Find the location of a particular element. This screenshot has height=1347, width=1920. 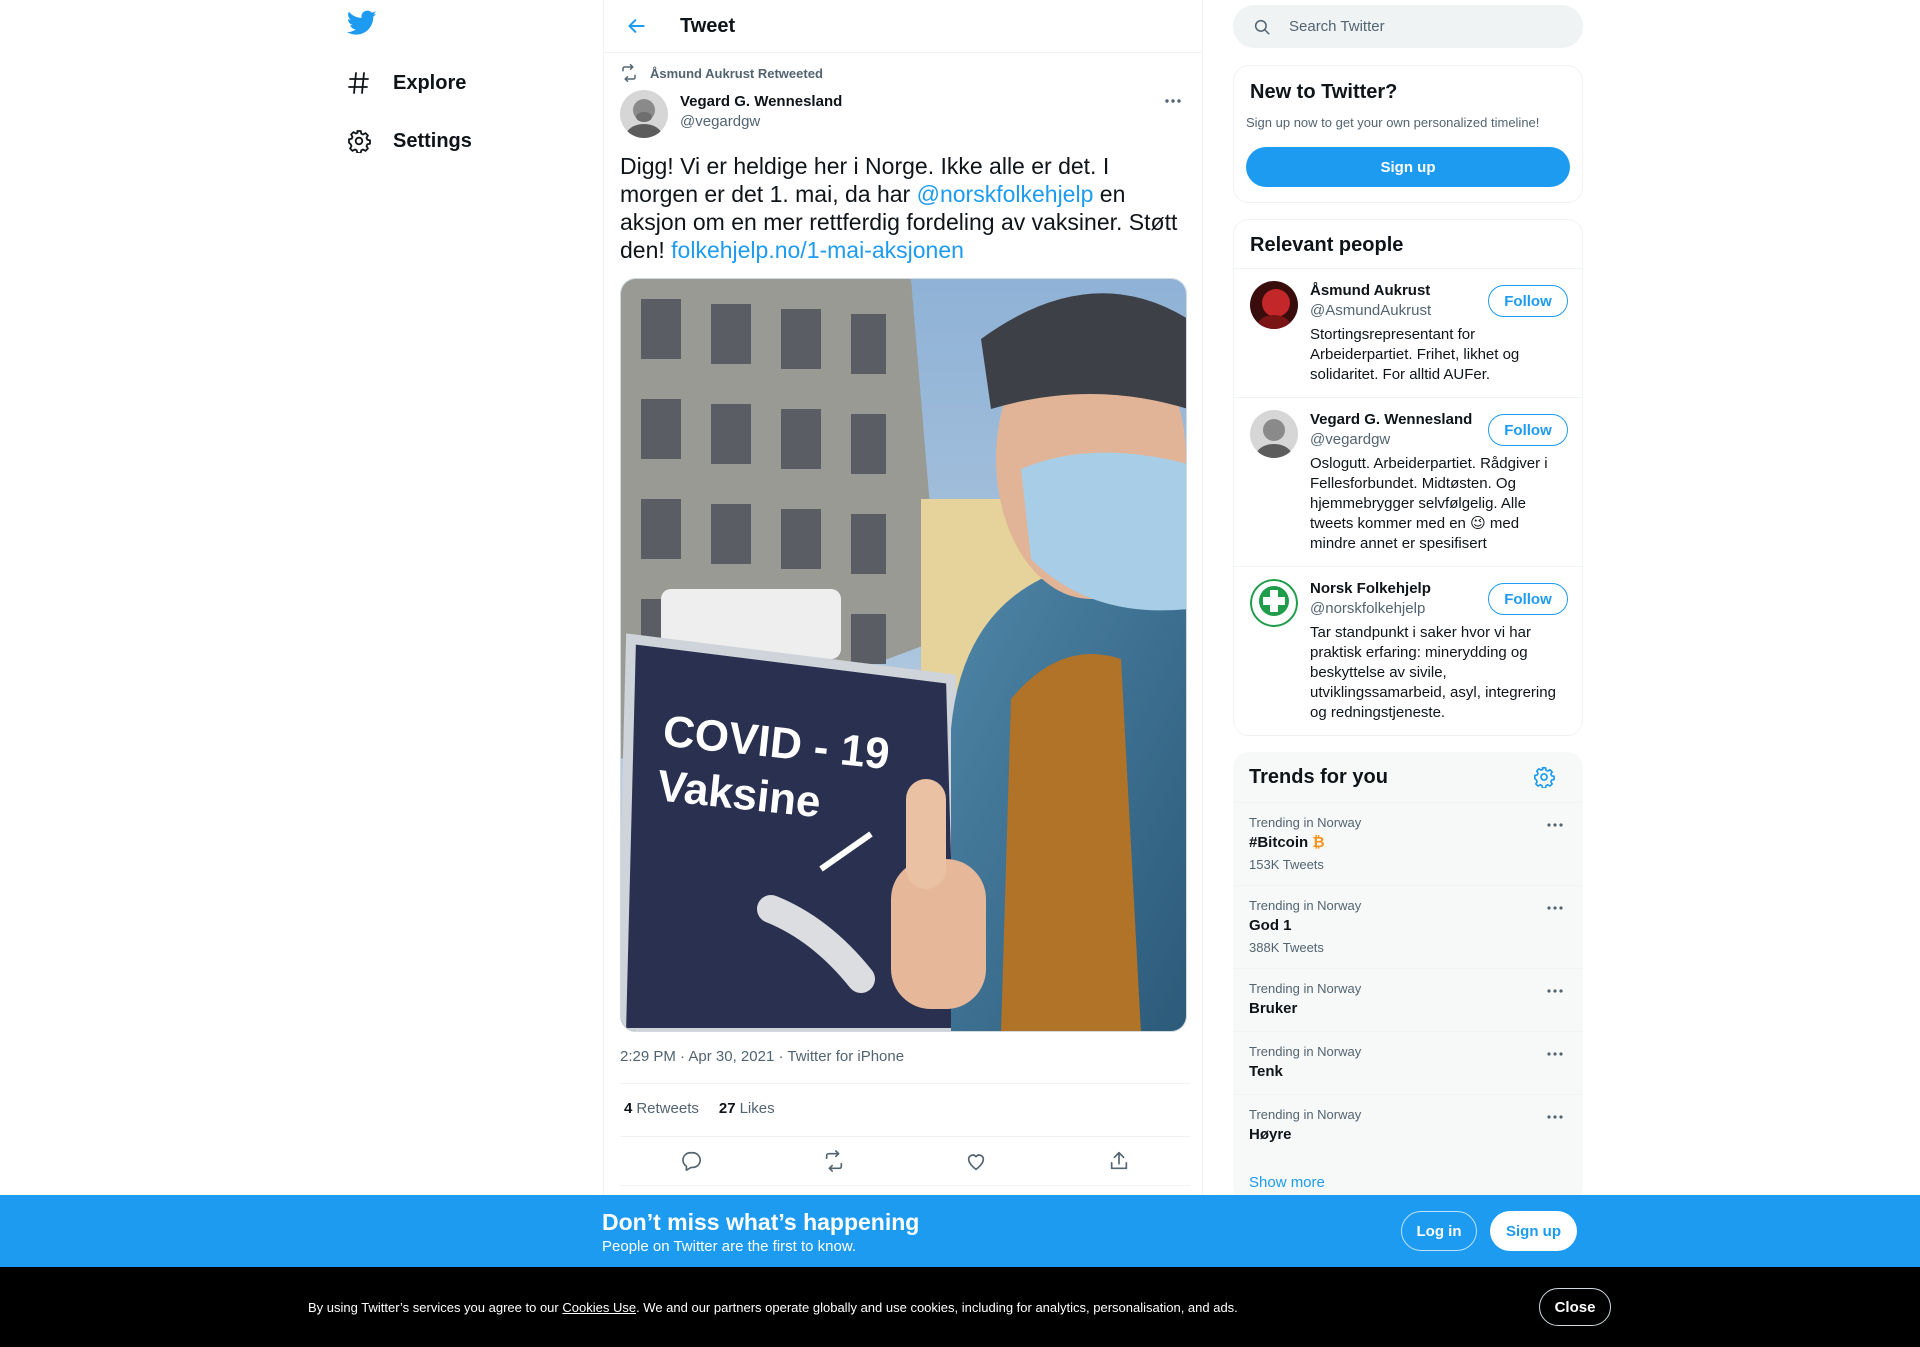

share-button is located at coordinates (1119, 1161).